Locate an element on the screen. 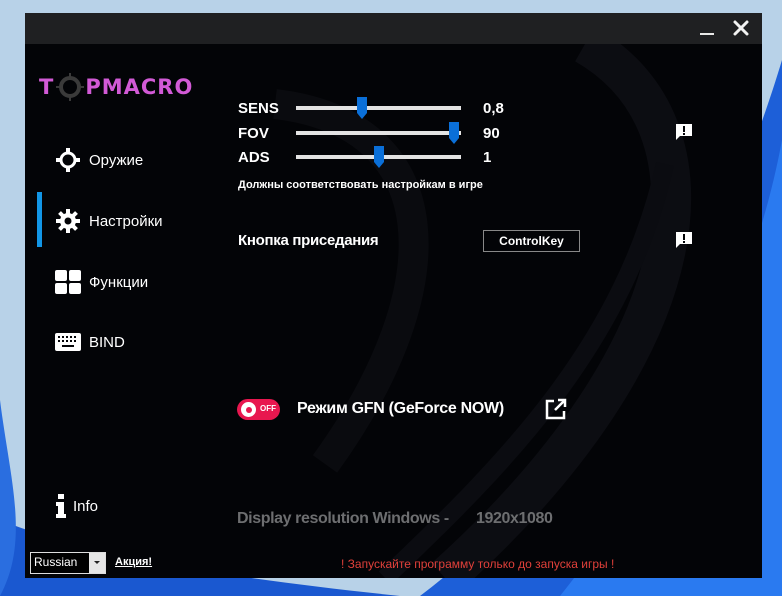  logo-suffix: PMACRO is located at coordinates (139, 87).